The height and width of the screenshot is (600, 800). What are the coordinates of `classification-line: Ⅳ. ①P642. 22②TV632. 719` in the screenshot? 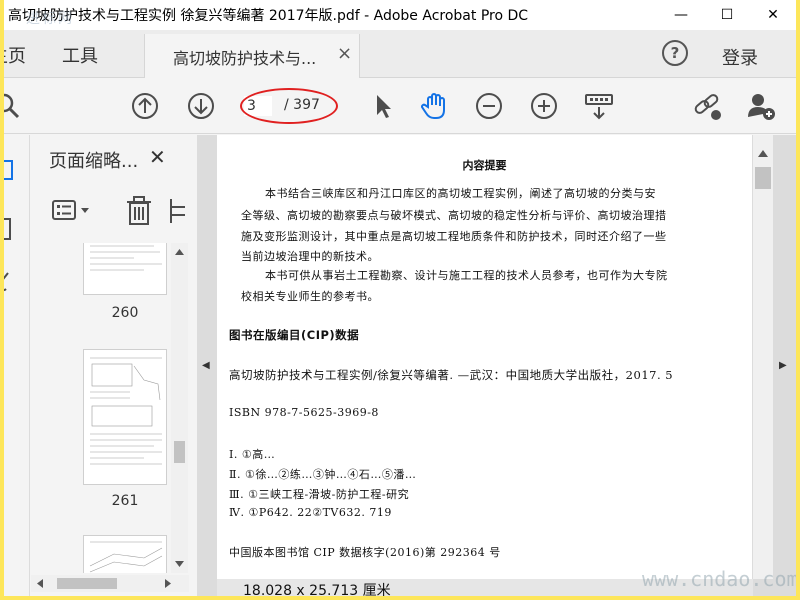 It's located at (310, 512).